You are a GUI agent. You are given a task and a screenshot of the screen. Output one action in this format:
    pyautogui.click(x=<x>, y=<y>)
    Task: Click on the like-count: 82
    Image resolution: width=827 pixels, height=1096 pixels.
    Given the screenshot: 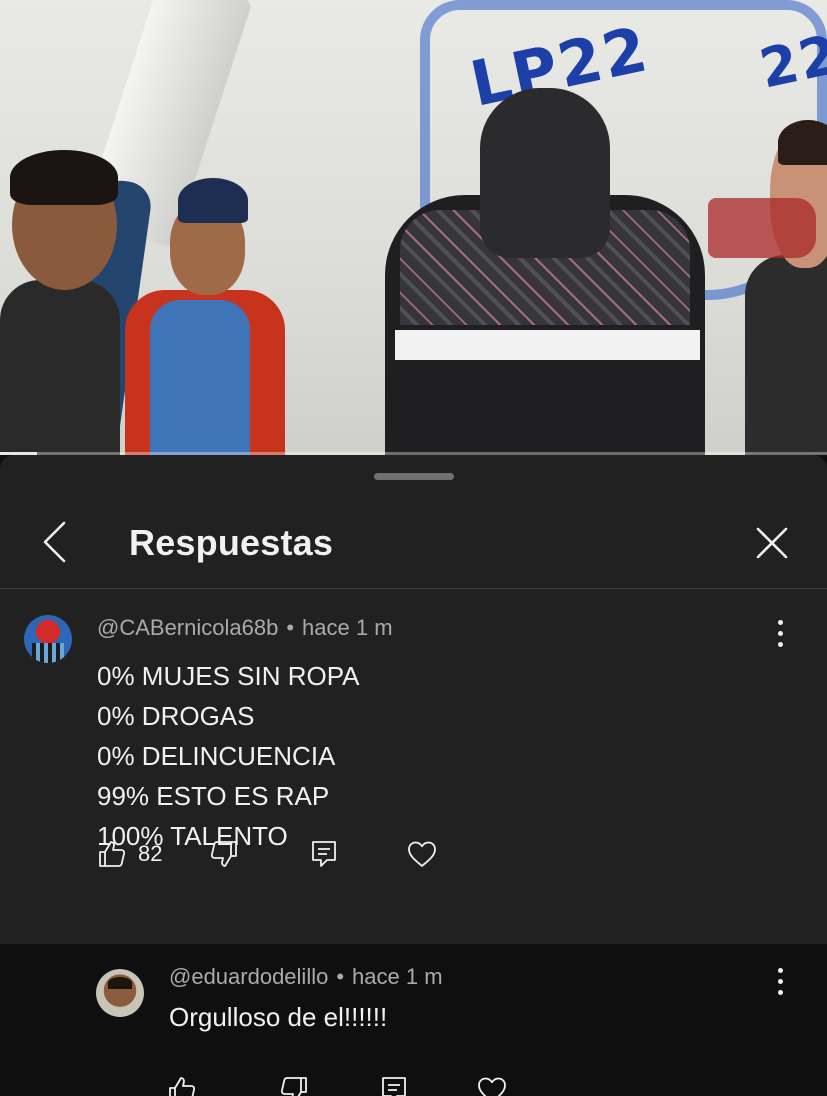 What is the action you would take?
    pyautogui.click(x=150, y=853)
    